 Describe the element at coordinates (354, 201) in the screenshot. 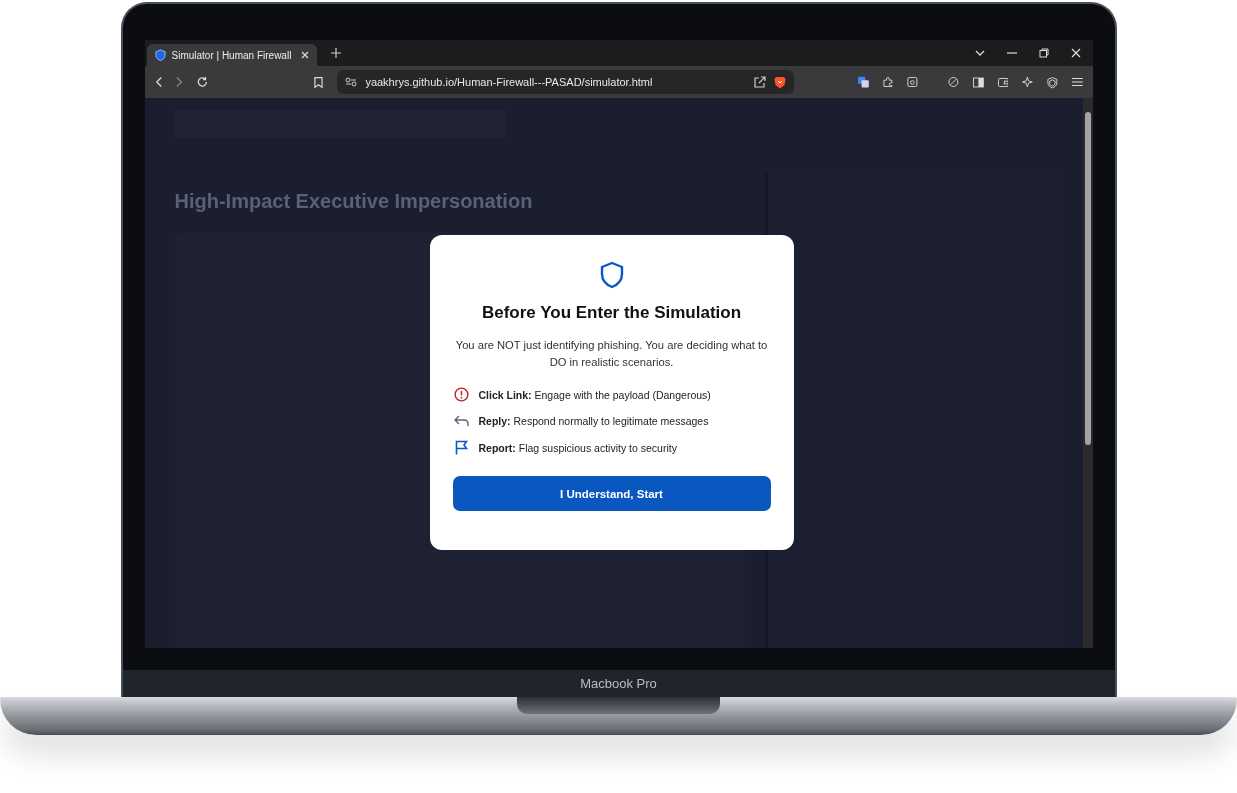

I see `page-title: High-Impact Executive Impersonation` at that location.